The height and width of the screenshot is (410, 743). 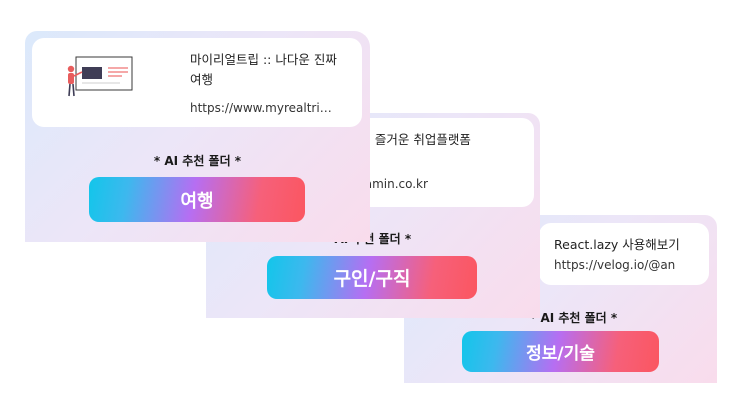 I want to click on link-title: 마이리얼트립 :: 나다운 진짜 여행, so click(x=263, y=69).